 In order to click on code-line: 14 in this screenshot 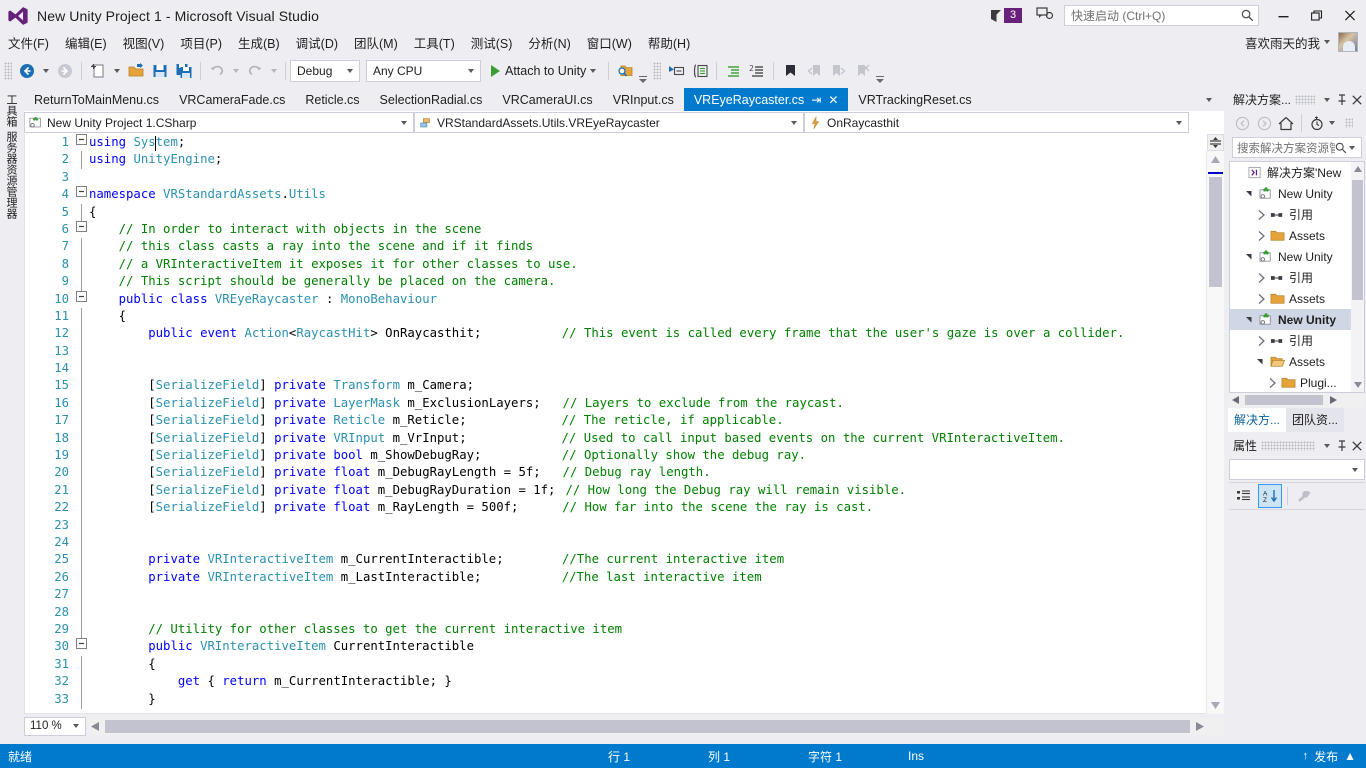, I will do `click(615, 369)`.